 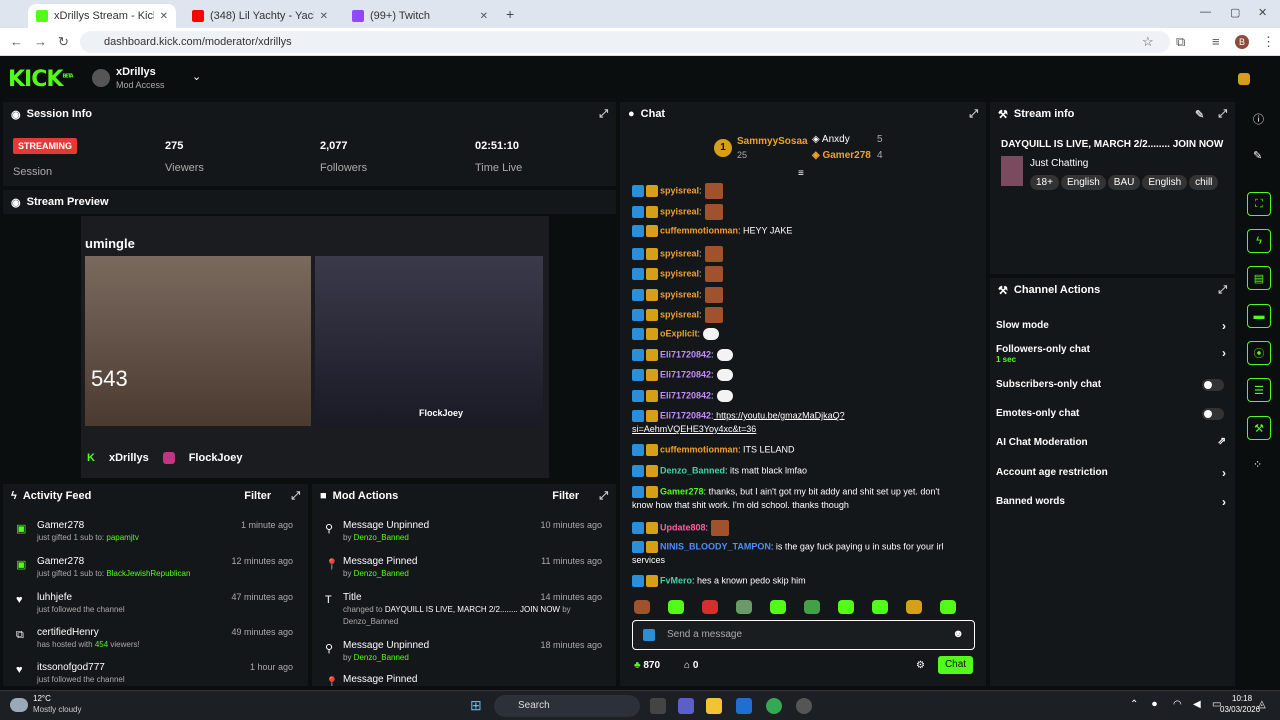 What do you see at coordinates (846, 155) in the screenshot?
I see `gifter3-name: Gamer278` at bounding box center [846, 155].